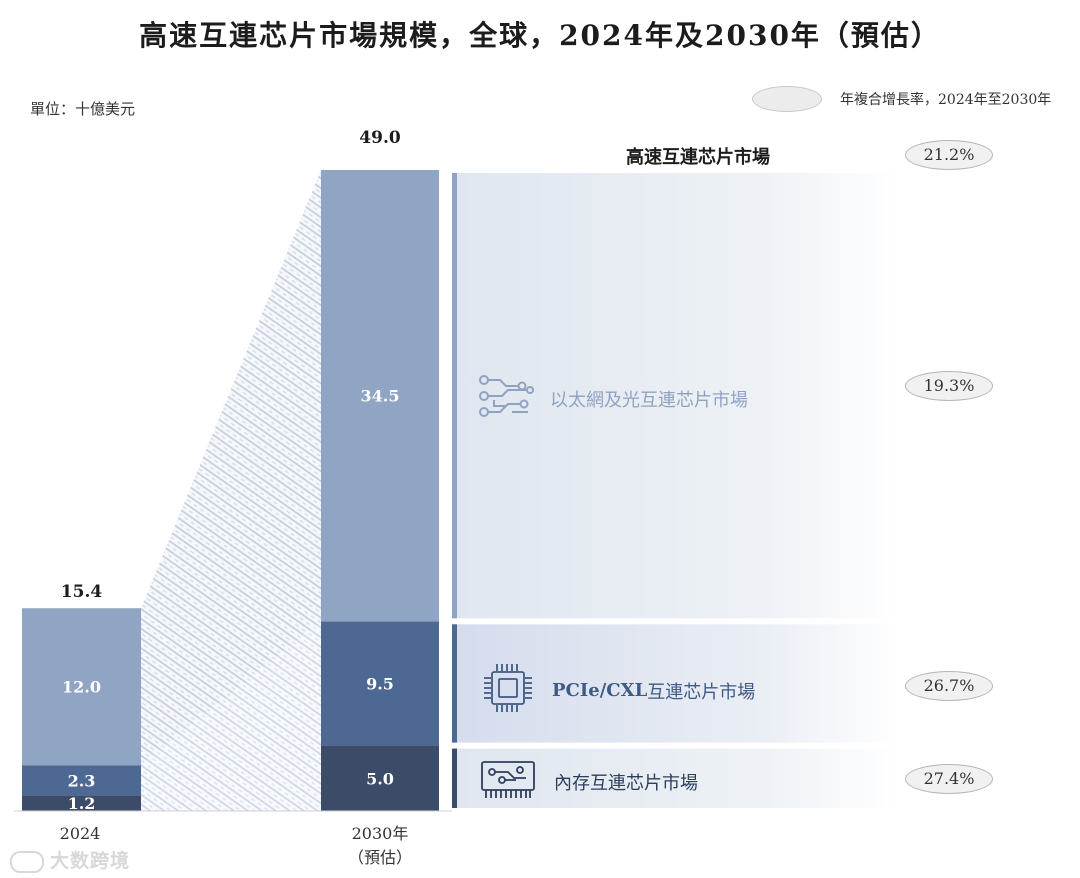  I want to click on chip-icon, so click(508, 690).